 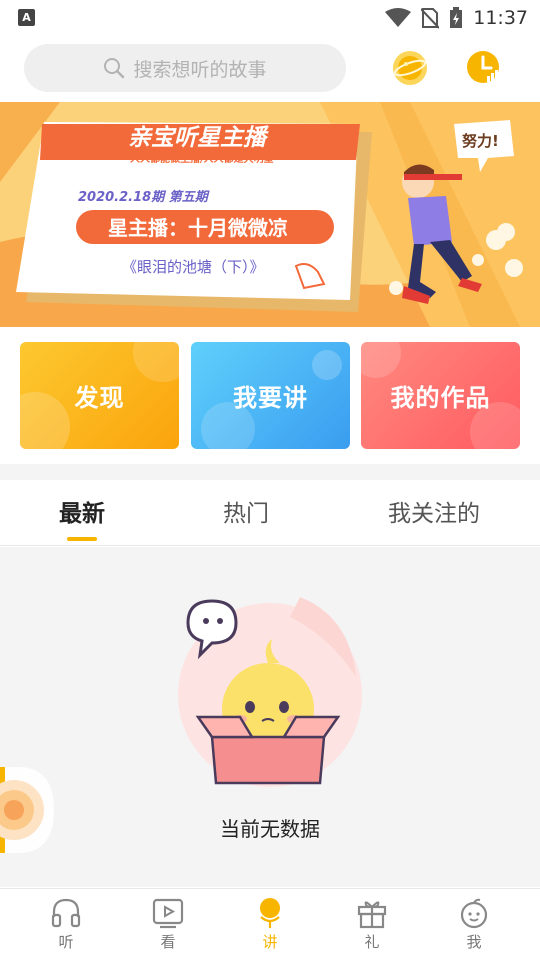 I want to click on nav-gift-label: 礼, so click(x=372, y=942).